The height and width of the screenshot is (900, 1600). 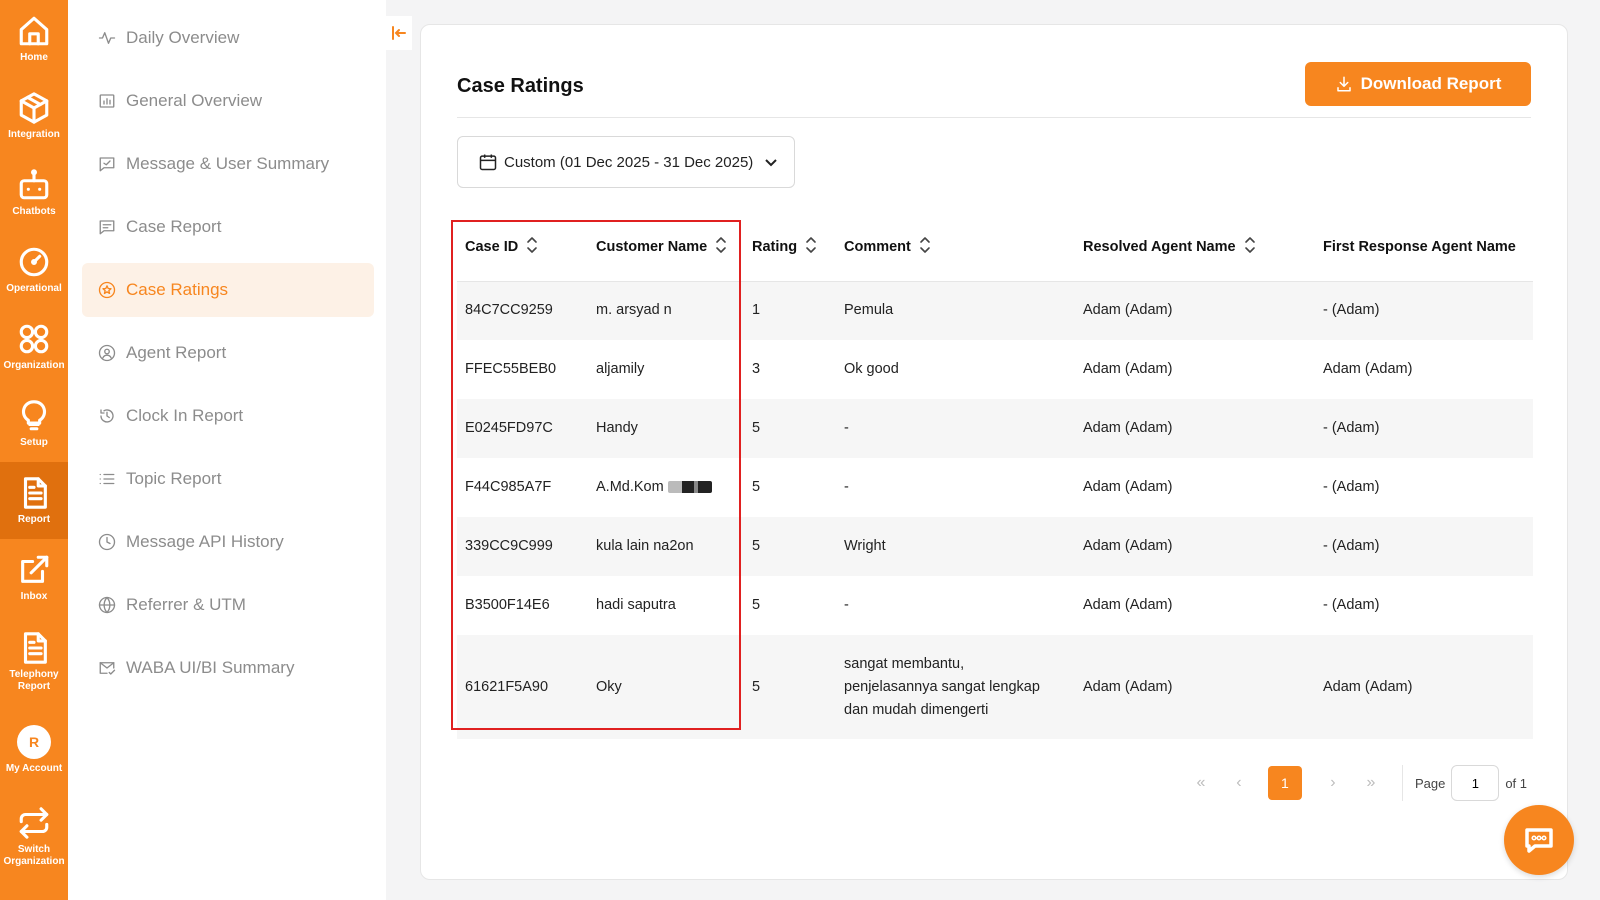 I want to click on rail-item-label: Integration, so click(x=34, y=134).